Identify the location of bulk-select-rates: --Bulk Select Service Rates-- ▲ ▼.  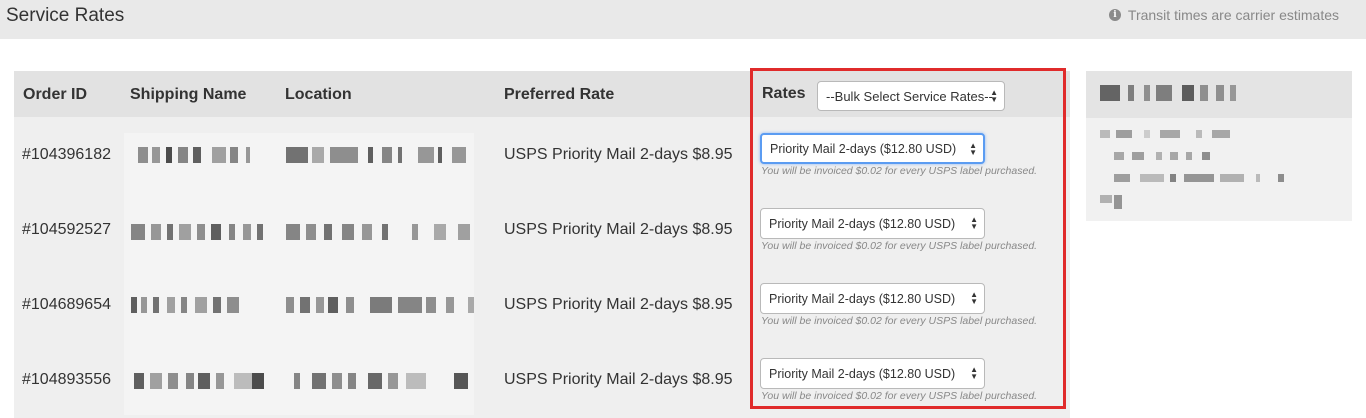
(911, 96).